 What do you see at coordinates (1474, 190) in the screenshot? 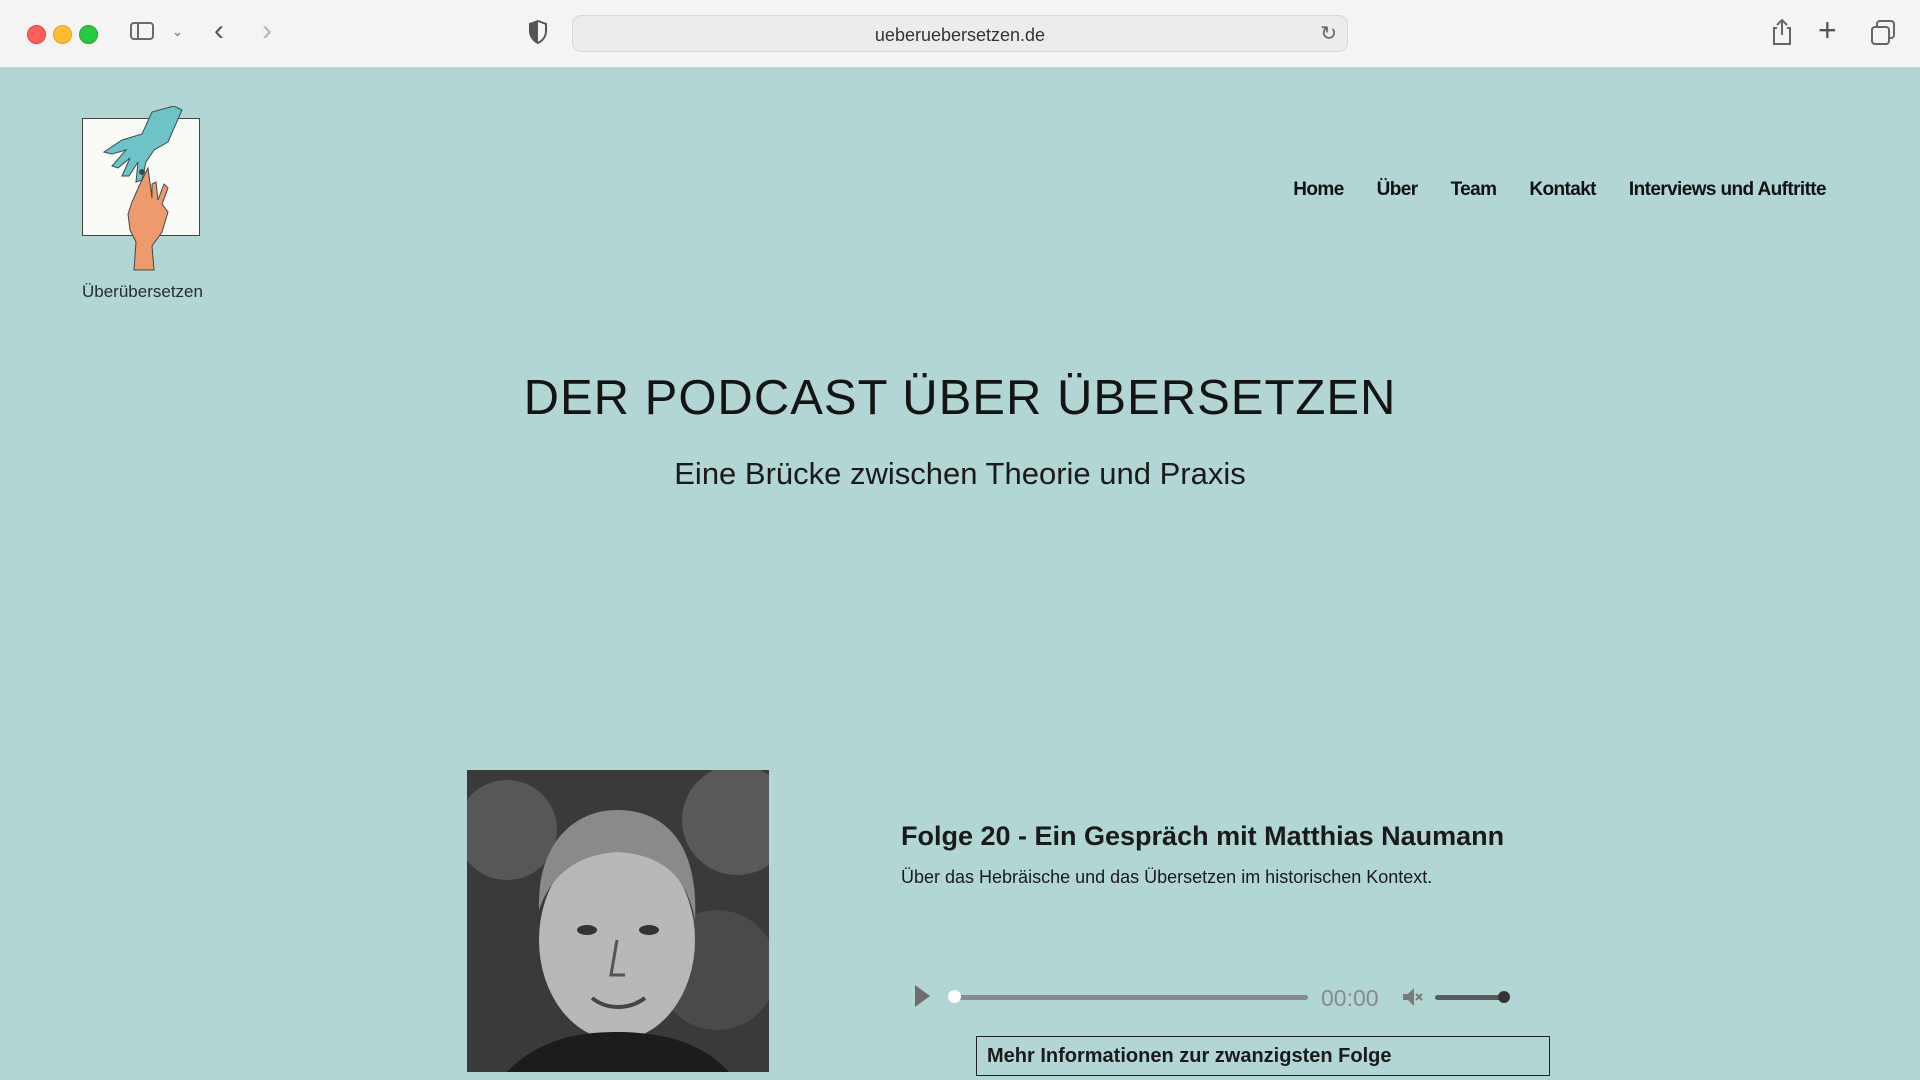
I see `nav-team: Team` at bounding box center [1474, 190].